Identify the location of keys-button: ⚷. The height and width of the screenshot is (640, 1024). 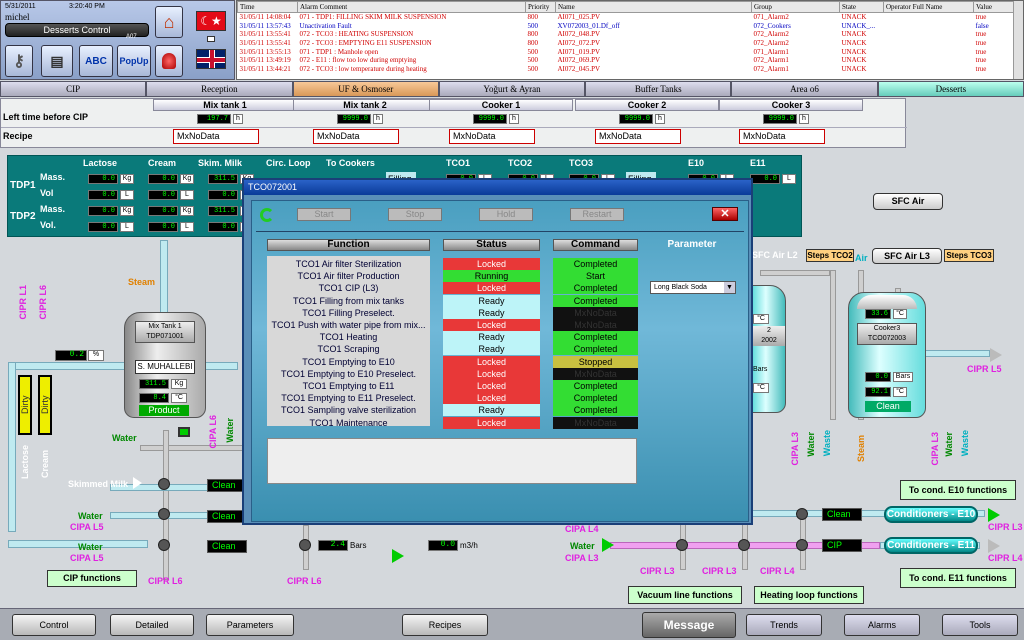
(19, 61).